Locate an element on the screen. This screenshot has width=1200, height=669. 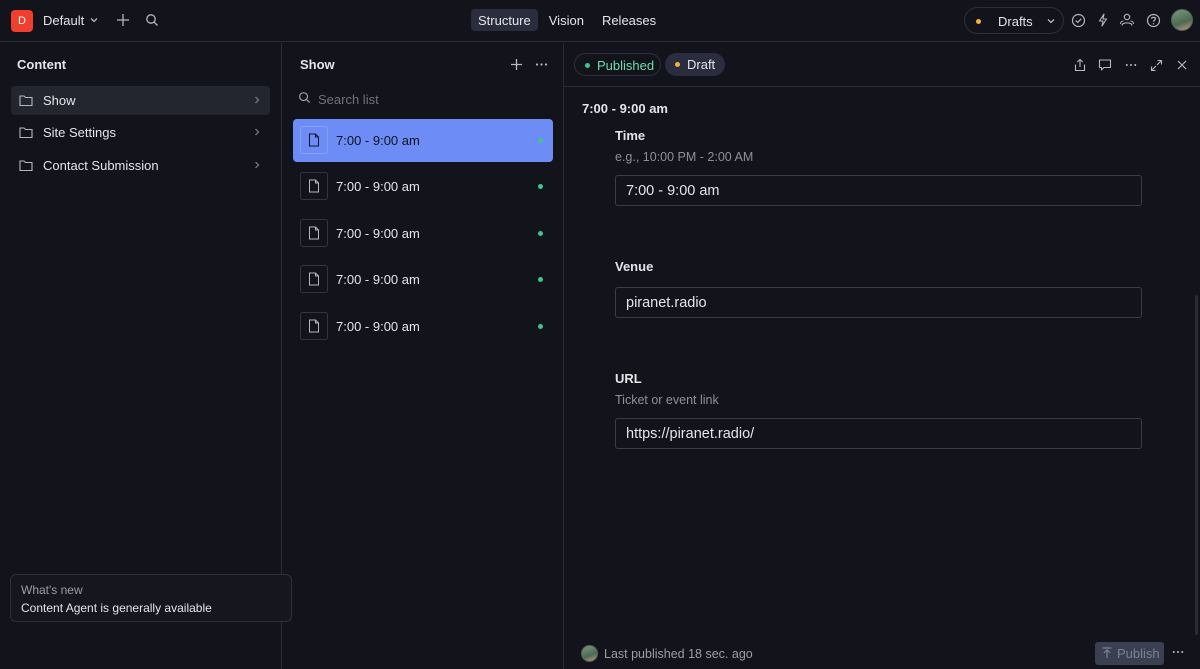
published-status-chip: Published is located at coordinates (617, 64).